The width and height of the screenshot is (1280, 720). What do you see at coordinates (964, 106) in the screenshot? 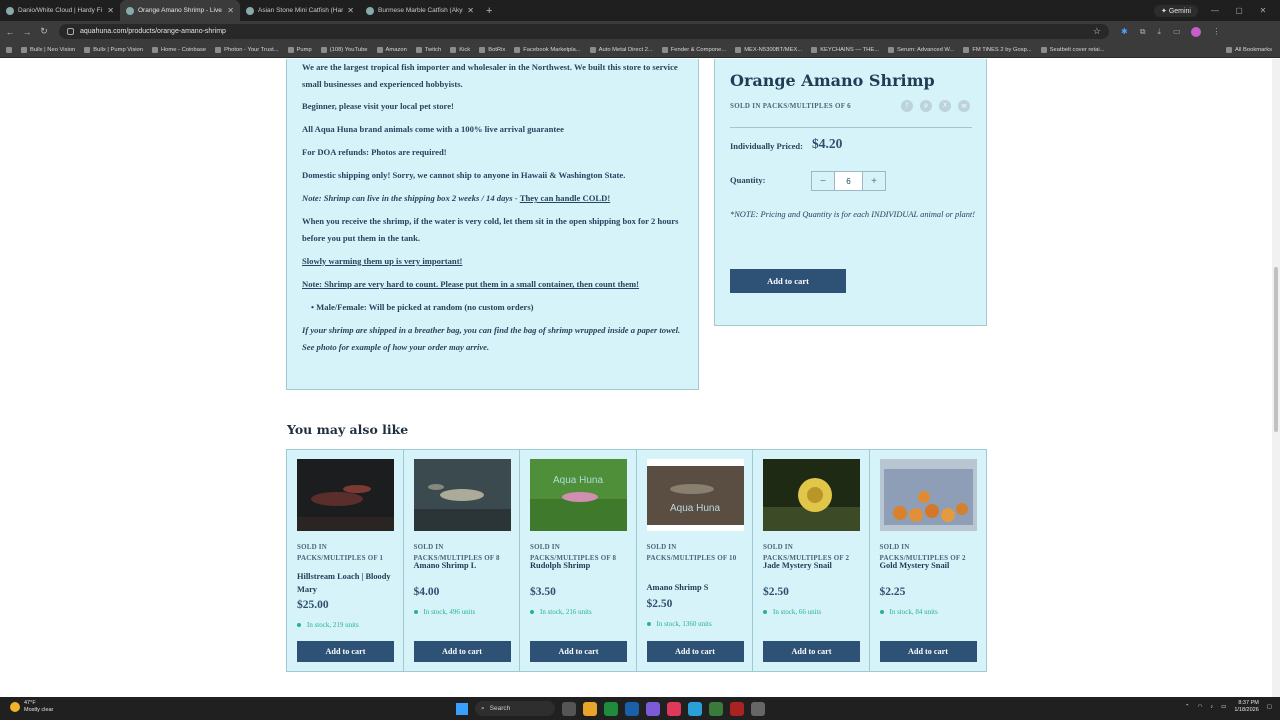
I see `email-icon: ✉` at bounding box center [964, 106].